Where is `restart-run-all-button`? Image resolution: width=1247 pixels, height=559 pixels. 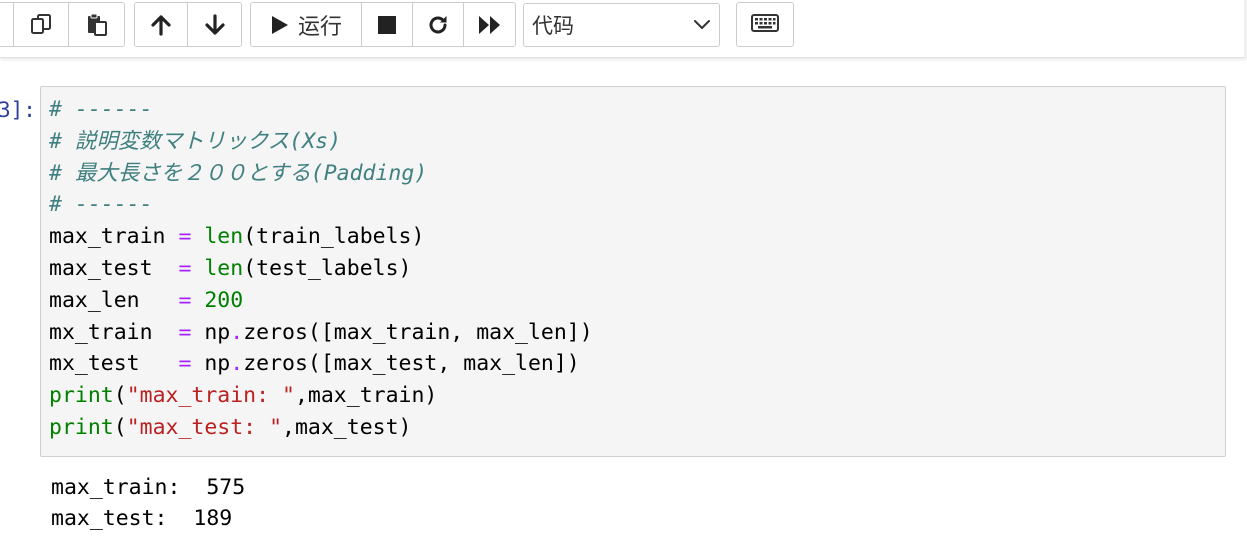
restart-run-all-button is located at coordinates (489, 24).